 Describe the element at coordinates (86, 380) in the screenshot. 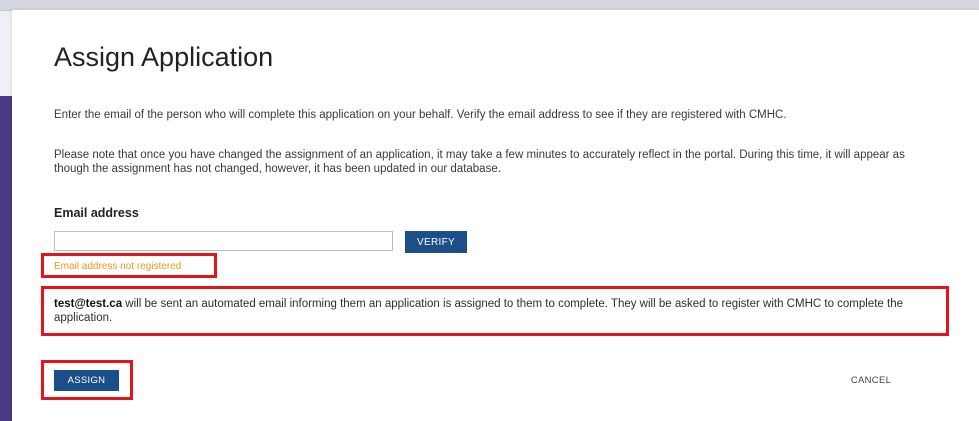

I see `assign-button: ASSIGN` at that location.